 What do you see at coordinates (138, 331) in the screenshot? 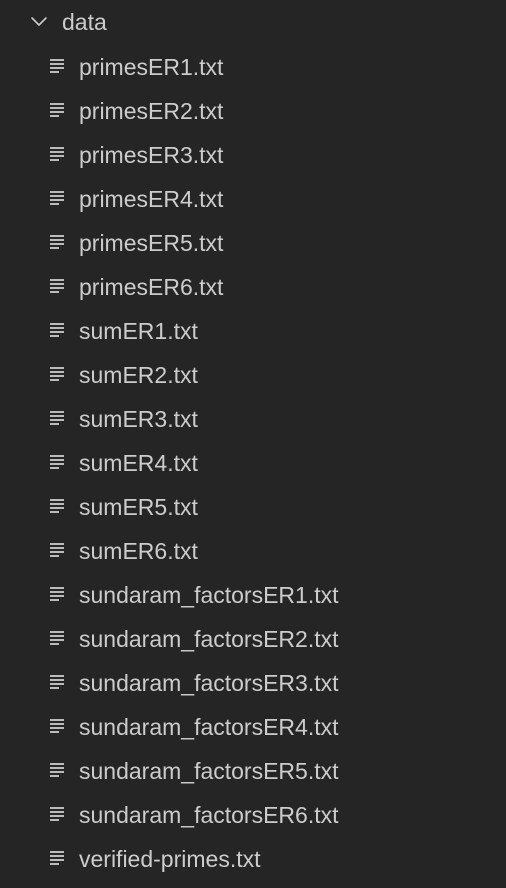
I see `file-label: sumER1.txt` at bounding box center [138, 331].